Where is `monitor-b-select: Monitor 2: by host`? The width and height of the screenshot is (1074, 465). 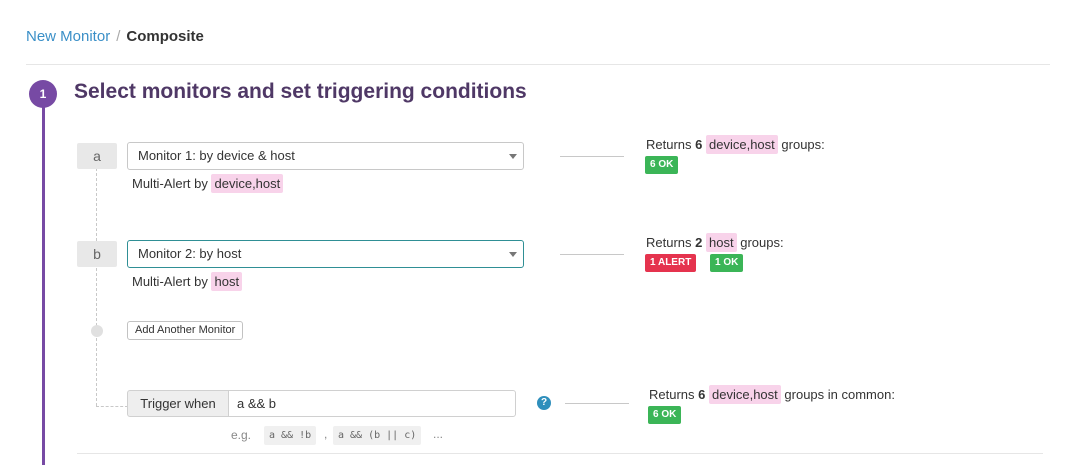 monitor-b-select: Monitor 2: by host is located at coordinates (325, 254).